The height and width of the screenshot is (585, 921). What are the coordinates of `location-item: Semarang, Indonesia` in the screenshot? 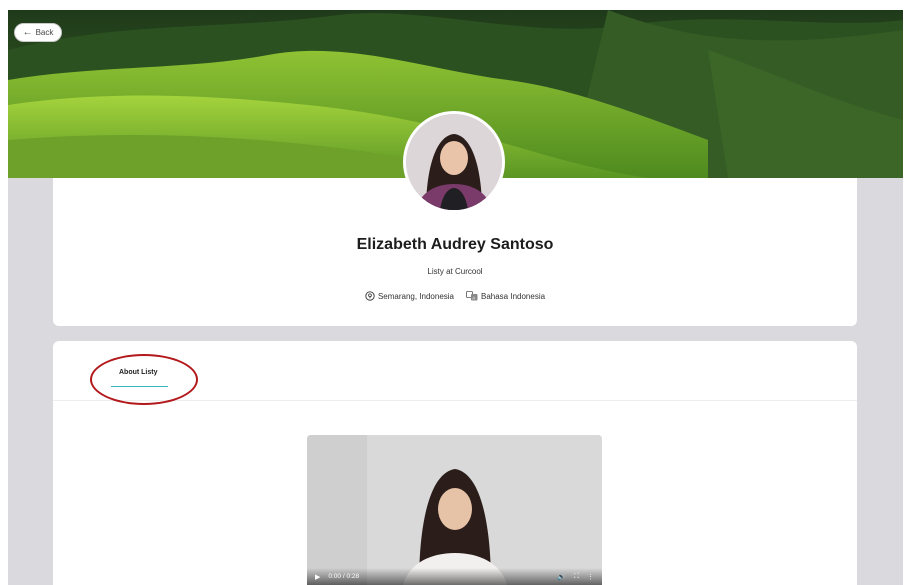 It's located at (409, 296).